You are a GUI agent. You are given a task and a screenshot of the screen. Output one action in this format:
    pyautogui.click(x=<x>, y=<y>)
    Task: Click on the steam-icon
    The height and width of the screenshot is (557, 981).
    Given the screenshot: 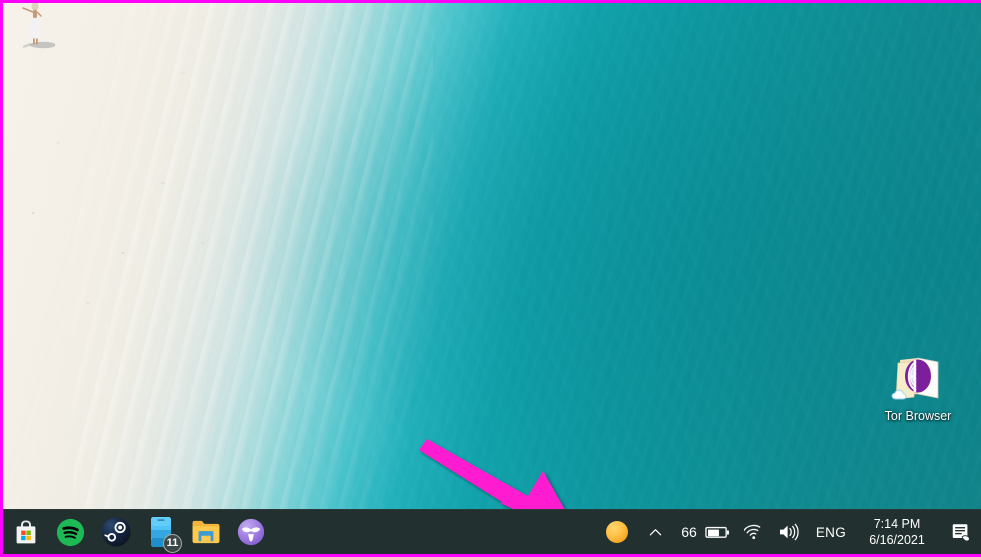 What is the action you would take?
    pyautogui.click(x=115, y=532)
    